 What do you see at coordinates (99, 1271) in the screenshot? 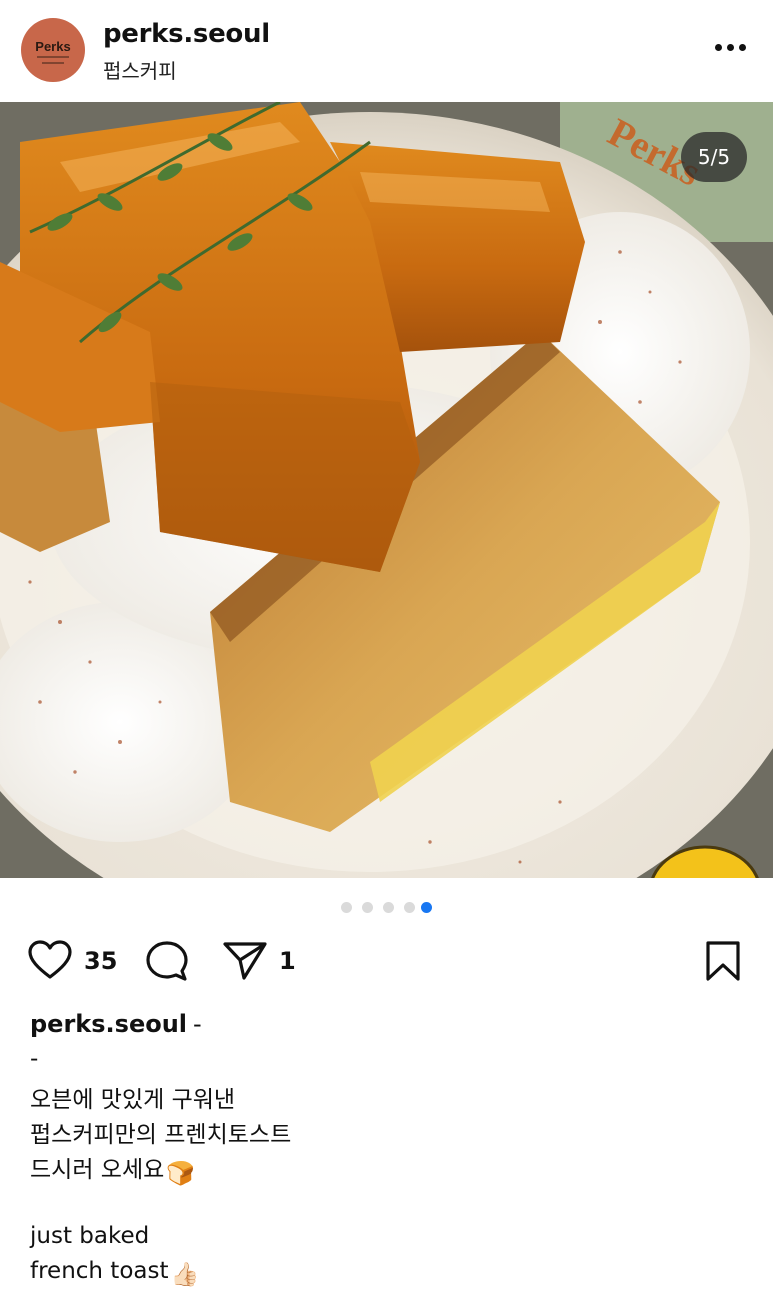
I see `caption-line: french toast` at bounding box center [99, 1271].